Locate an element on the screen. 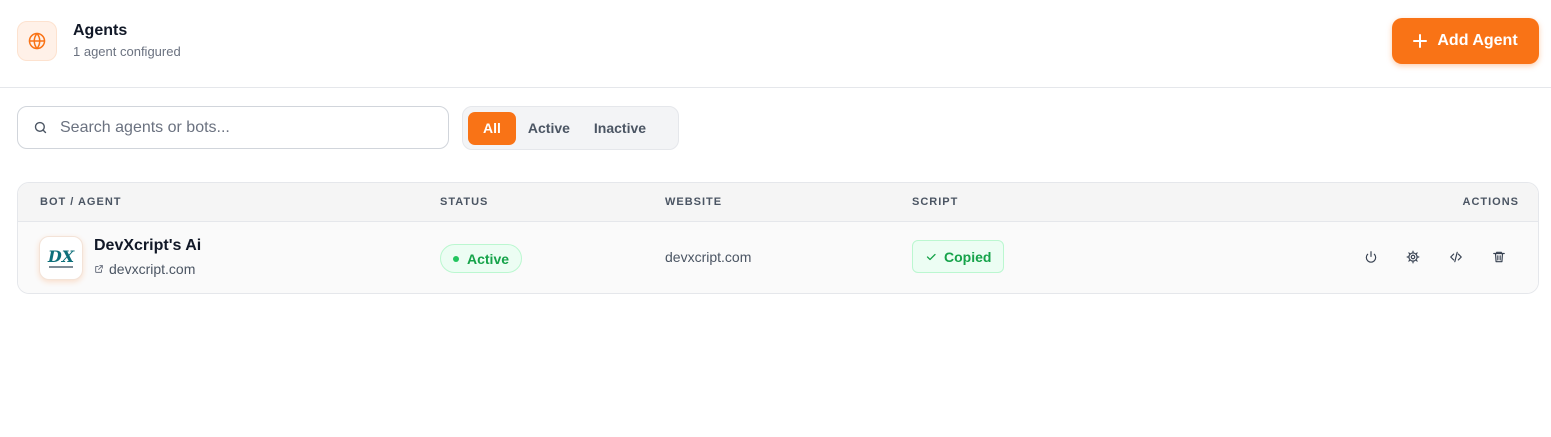  column-actions: ACTIONS is located at coordinates (1490, 202).